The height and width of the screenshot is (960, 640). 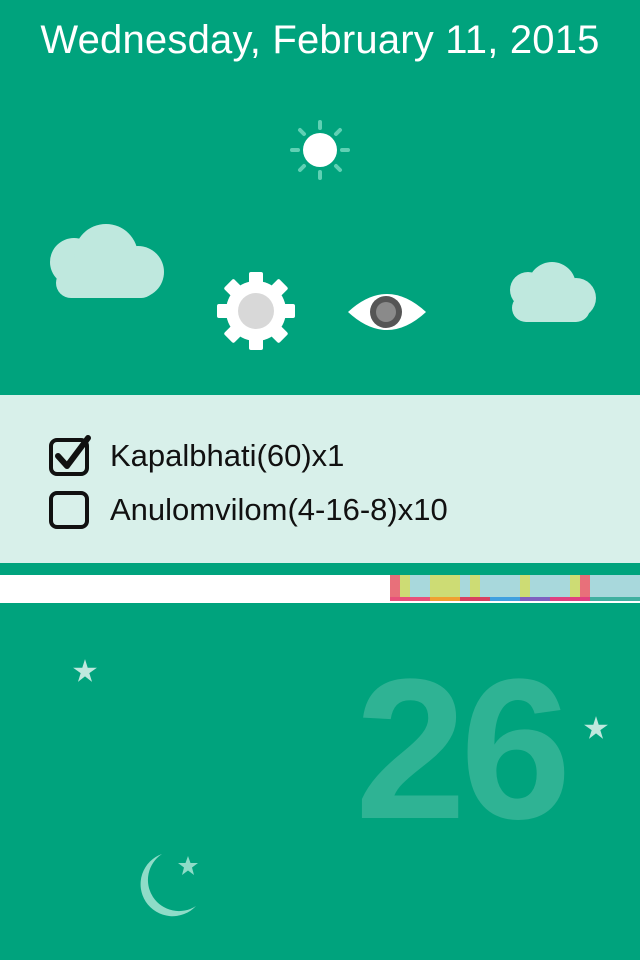 I want to click on task-item: Kapalbhati(60)x1, so click(x=196, y=456).